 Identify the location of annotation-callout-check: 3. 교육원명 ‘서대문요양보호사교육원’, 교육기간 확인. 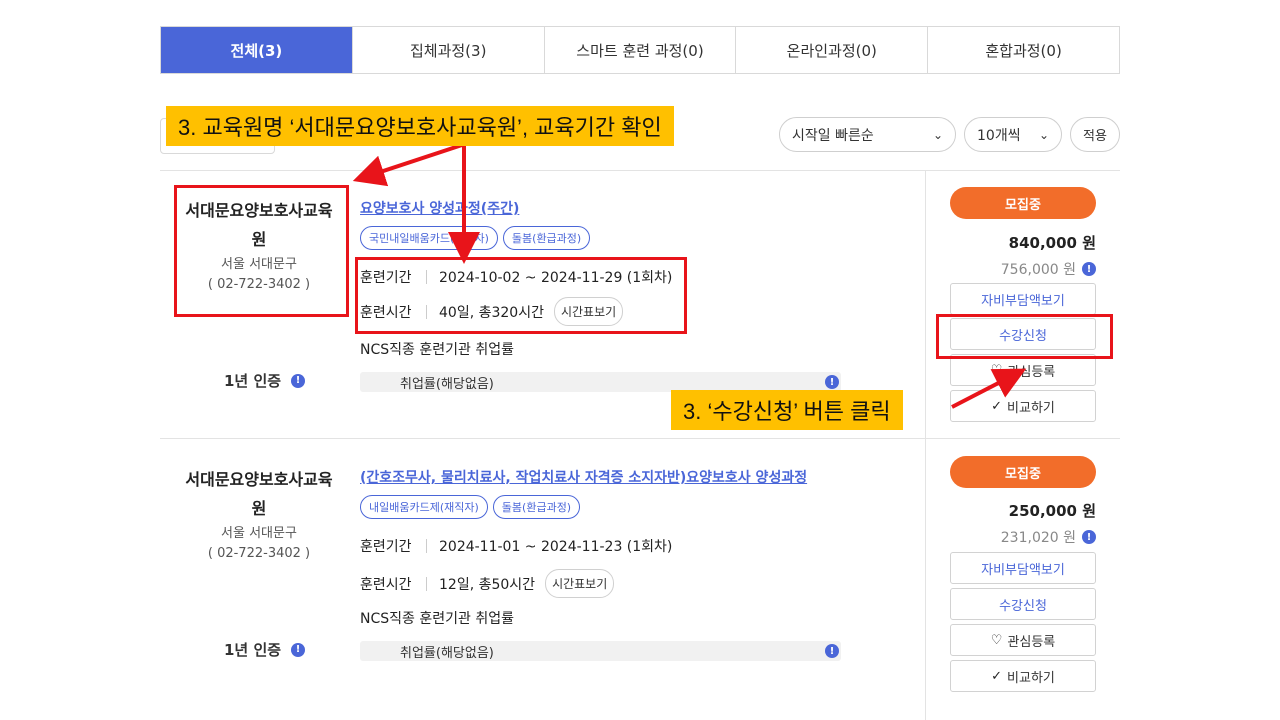
(420, 126).